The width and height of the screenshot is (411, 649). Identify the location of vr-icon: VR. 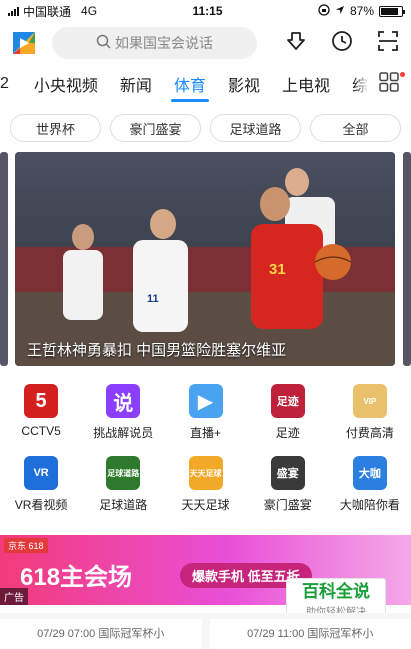
(41, 473).